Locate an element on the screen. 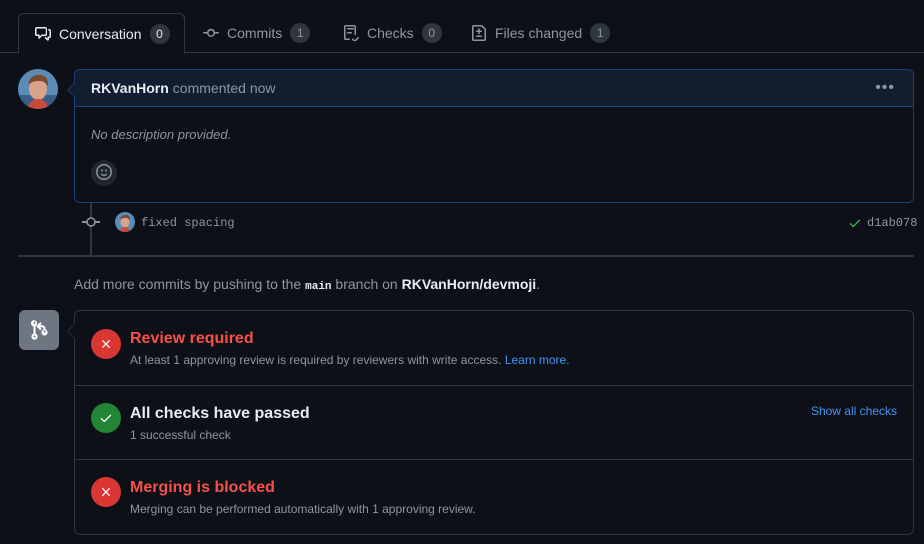 The height and width of the screenshot is (544, 924). tab-files-changed: Files changed 1 is located at coordinates (540, 33).